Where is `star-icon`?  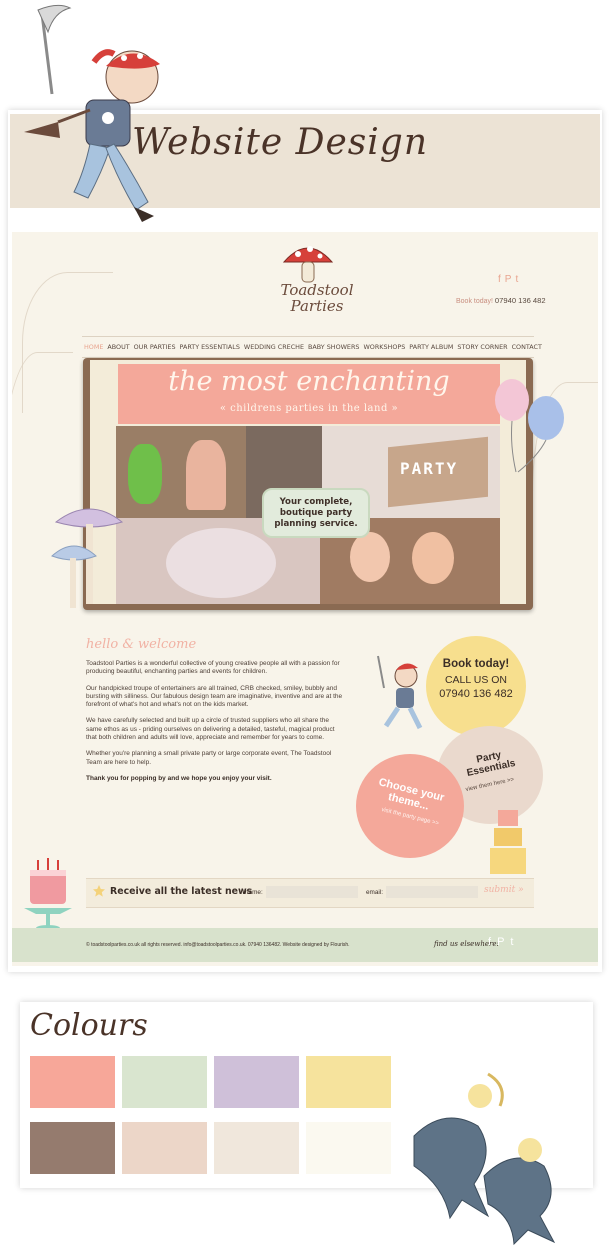 star-icon is located at coordinates (99, 891).